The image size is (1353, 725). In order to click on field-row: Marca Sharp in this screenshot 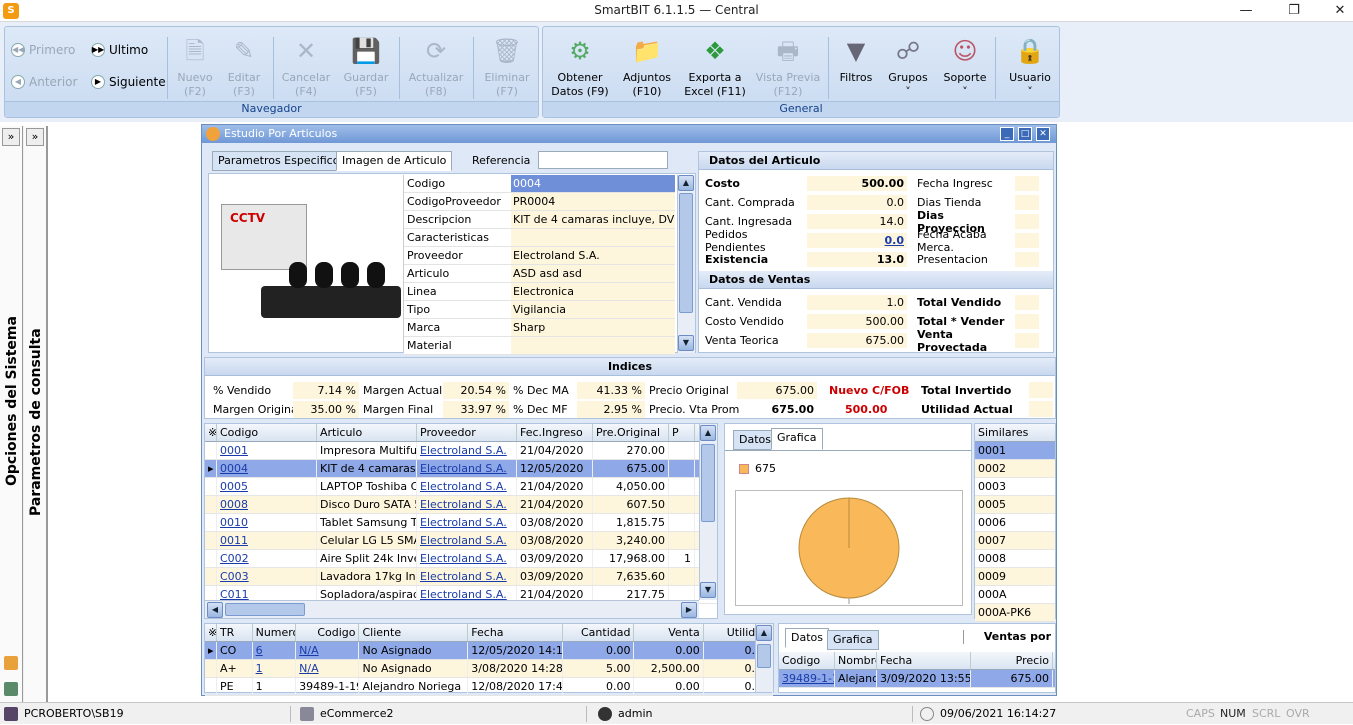, I will do `click(539, 328)`.